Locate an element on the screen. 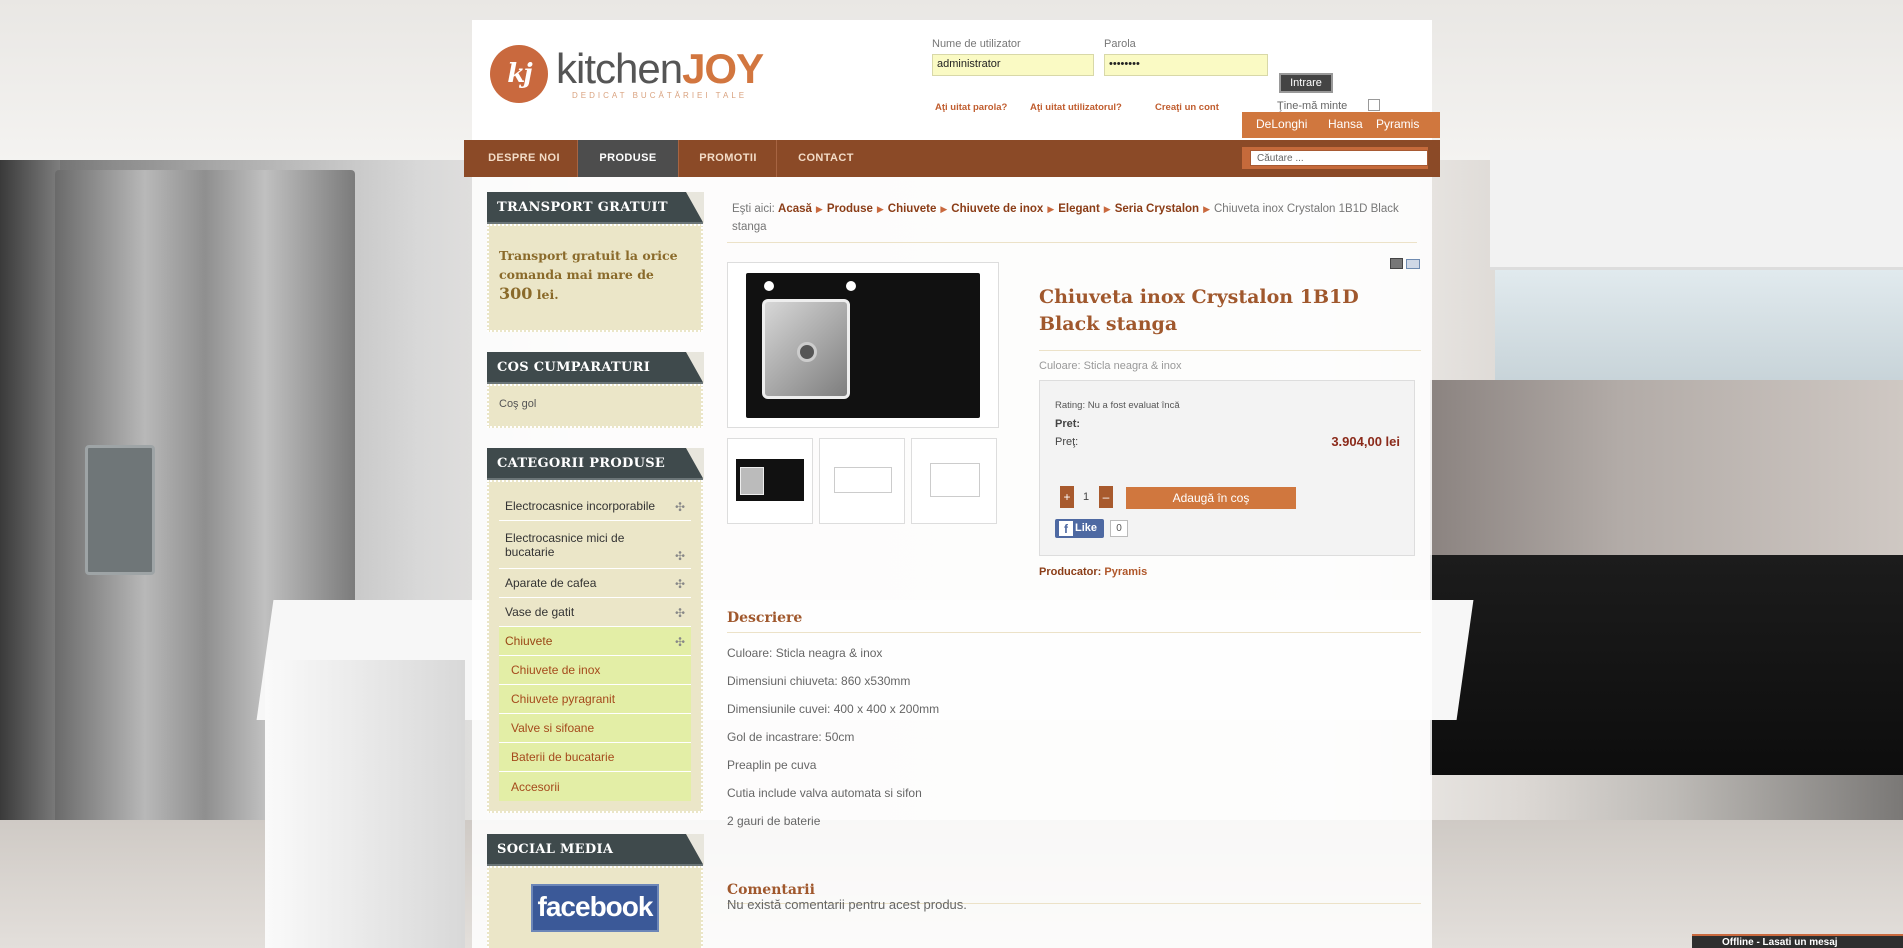 The width and height of the screenshot is (1903, 948). category-aparate-de-cafea: Aparate de cafea ✣ is located at coordinates (595, 583).